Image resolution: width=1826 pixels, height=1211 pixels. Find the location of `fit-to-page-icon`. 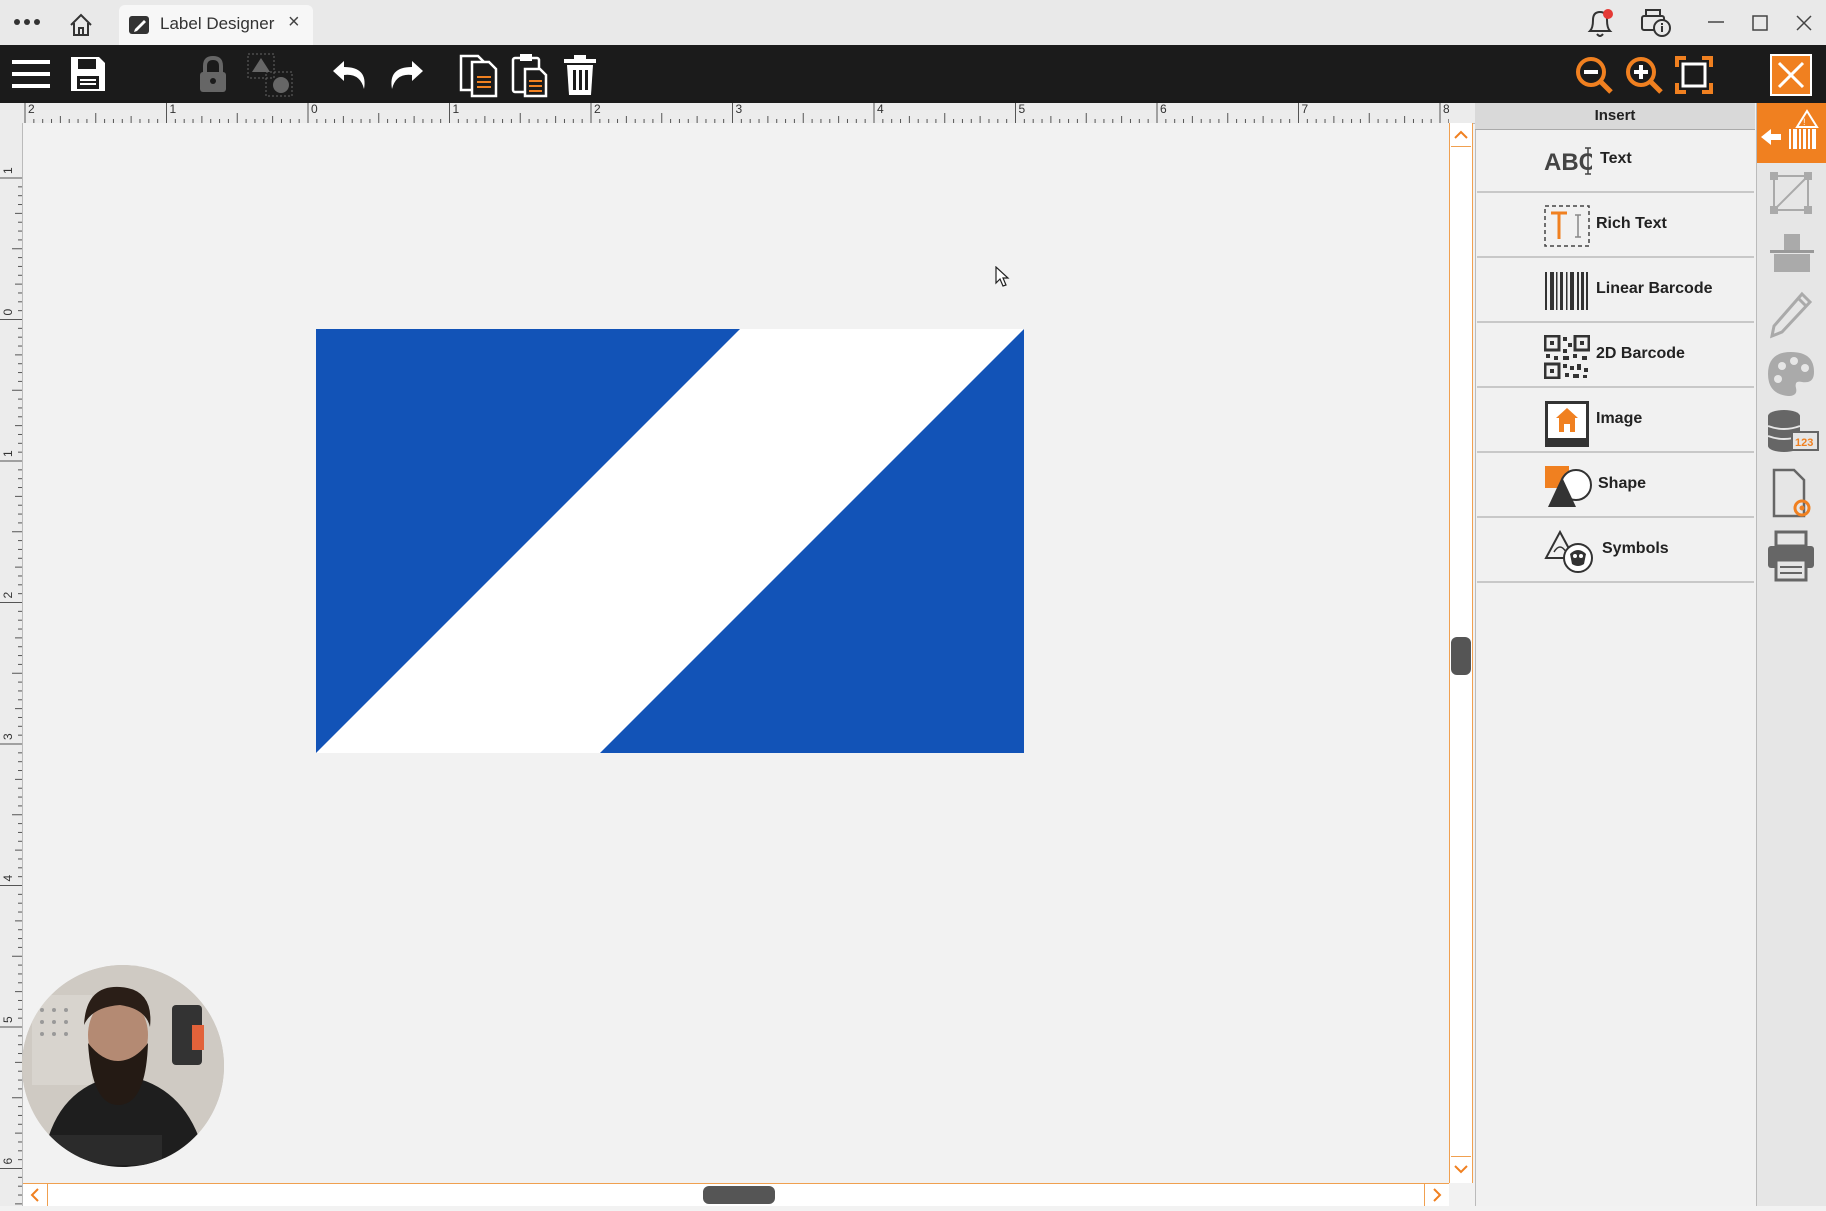

fit-to-page-icon is located at coordinates (1694, 75).